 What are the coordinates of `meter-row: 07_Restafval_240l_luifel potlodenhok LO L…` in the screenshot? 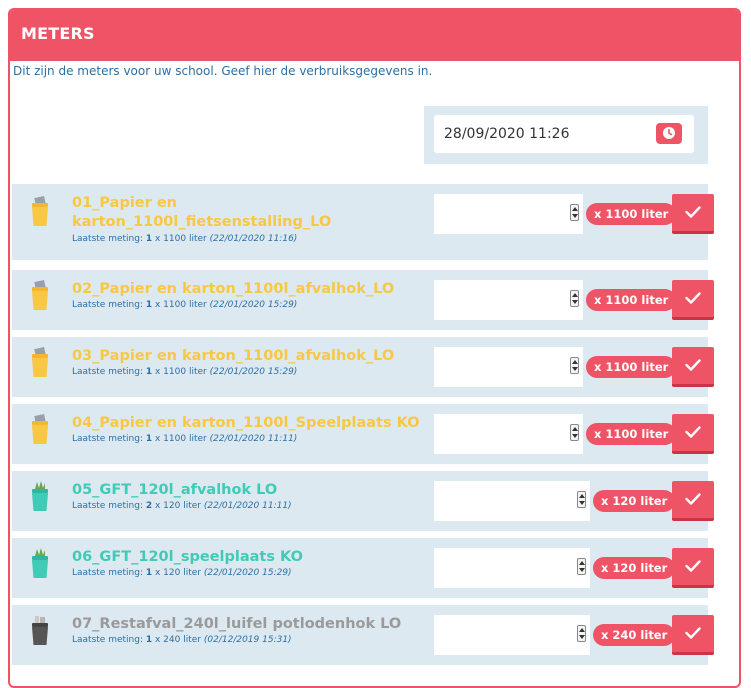 It's located at (363, 635).